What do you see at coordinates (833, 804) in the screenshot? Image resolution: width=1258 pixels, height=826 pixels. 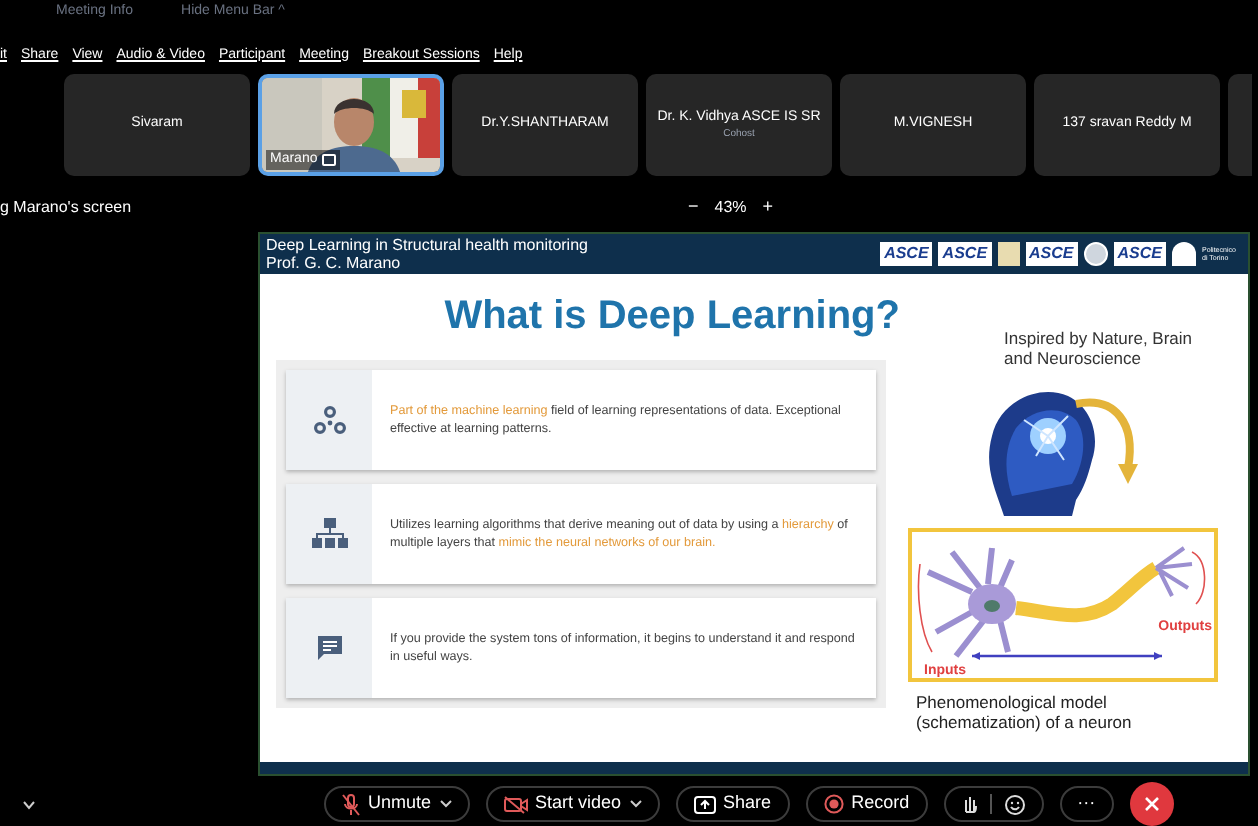 I see `record-icon` at bounding box center [833, 804].